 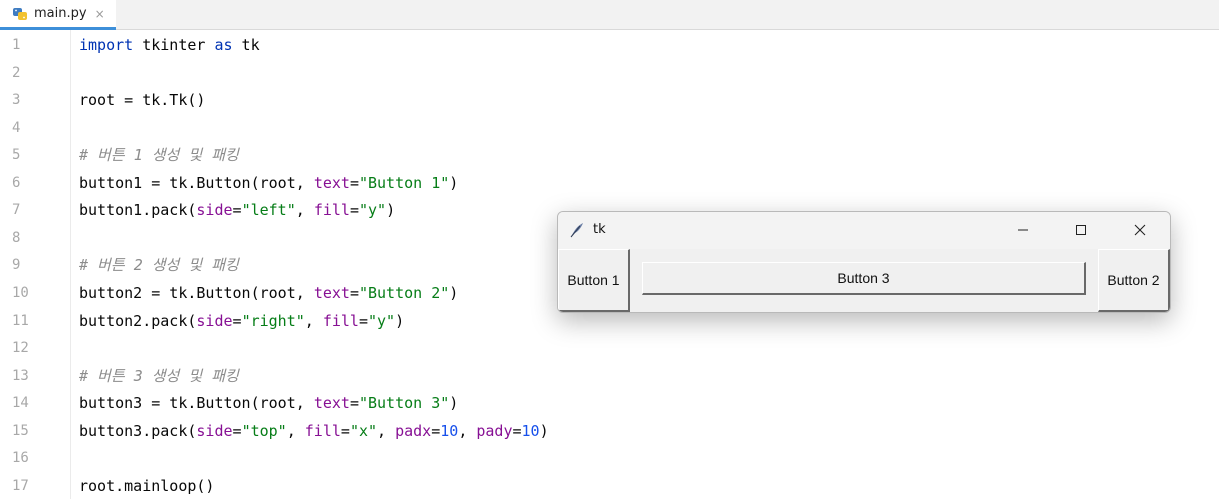 What do you see at coordinates (106, 45) in the screenshot?
I see `code-token: import` at bounding box center [106, 45].